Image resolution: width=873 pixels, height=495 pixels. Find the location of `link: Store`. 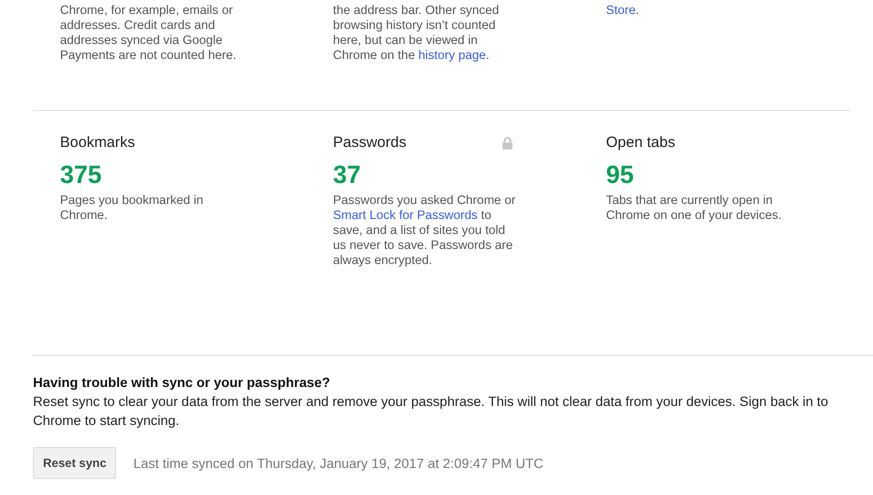

link: Store is located at coordinates (621, 10).